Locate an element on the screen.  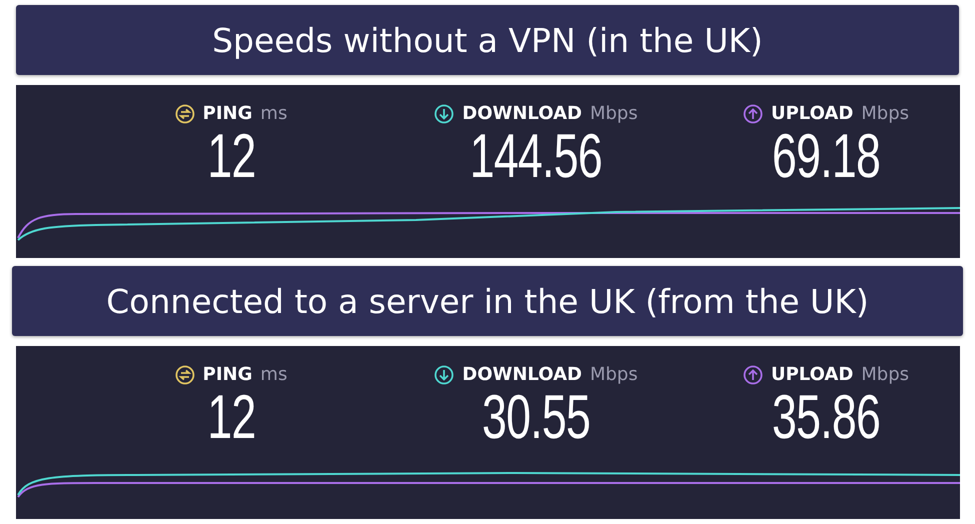
section-title: Connected to a server in the UK (from the UK) is located at coordinates (487, 301).